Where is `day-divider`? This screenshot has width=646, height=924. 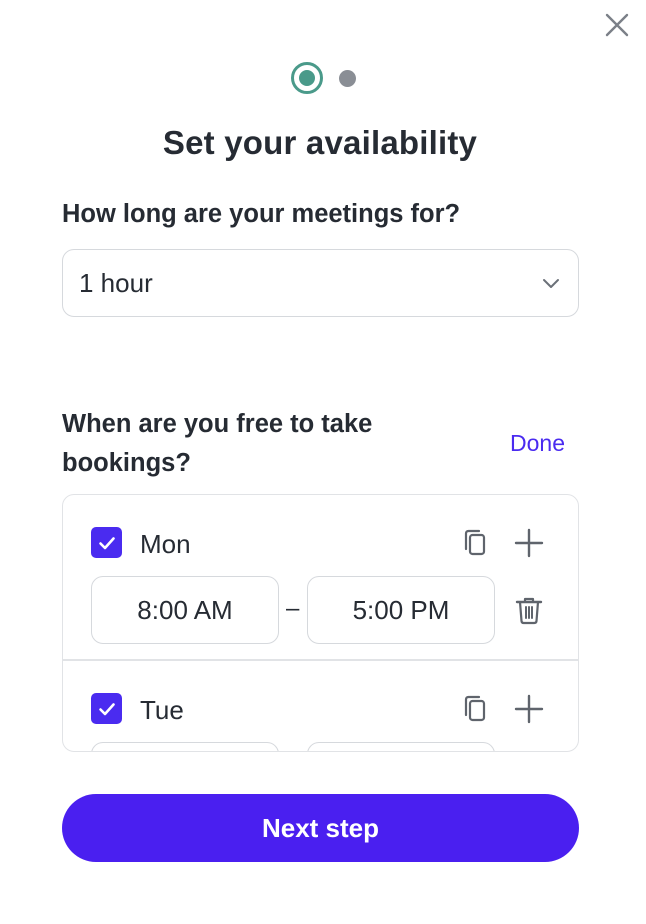
day-divider is located at coordinates (320, 660).